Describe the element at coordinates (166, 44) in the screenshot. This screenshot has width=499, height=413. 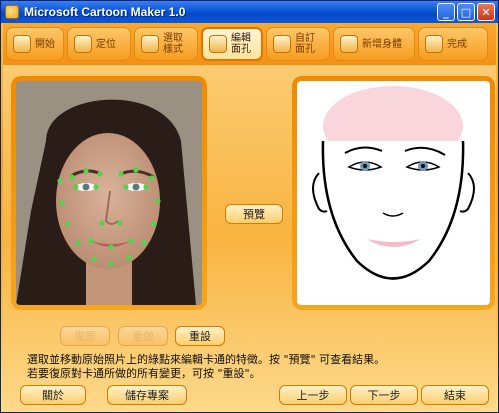
I see `step-select-style: 選取 樣式` at that location.